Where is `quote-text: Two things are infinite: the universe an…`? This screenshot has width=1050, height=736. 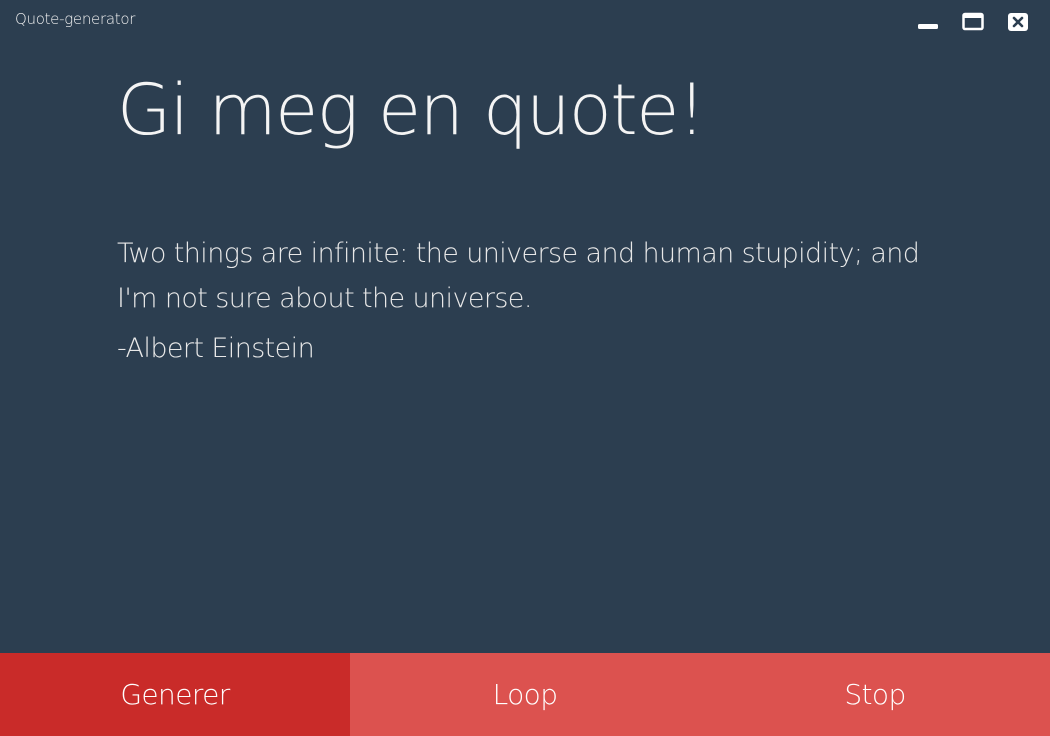 quote-text: Two things are infinite: the universe an… is located at coordinates (518, 275).